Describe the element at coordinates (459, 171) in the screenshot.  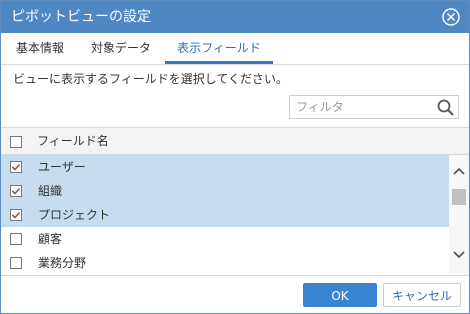
I see `chevron-up-icon` at that location.